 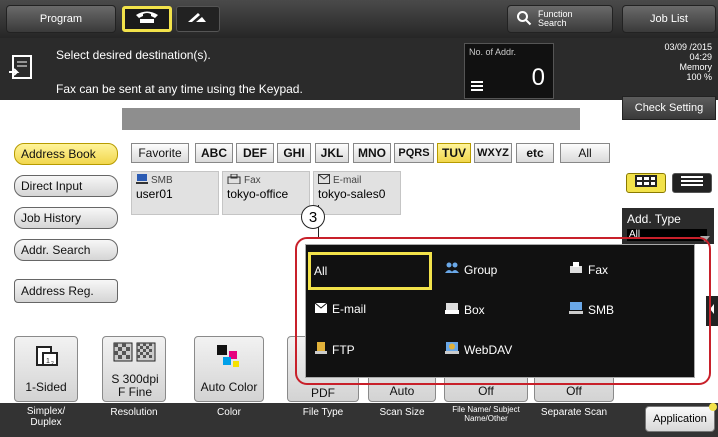 I want to click on sidebar-item-label: Addr. Search, so click(x=56, y=250).